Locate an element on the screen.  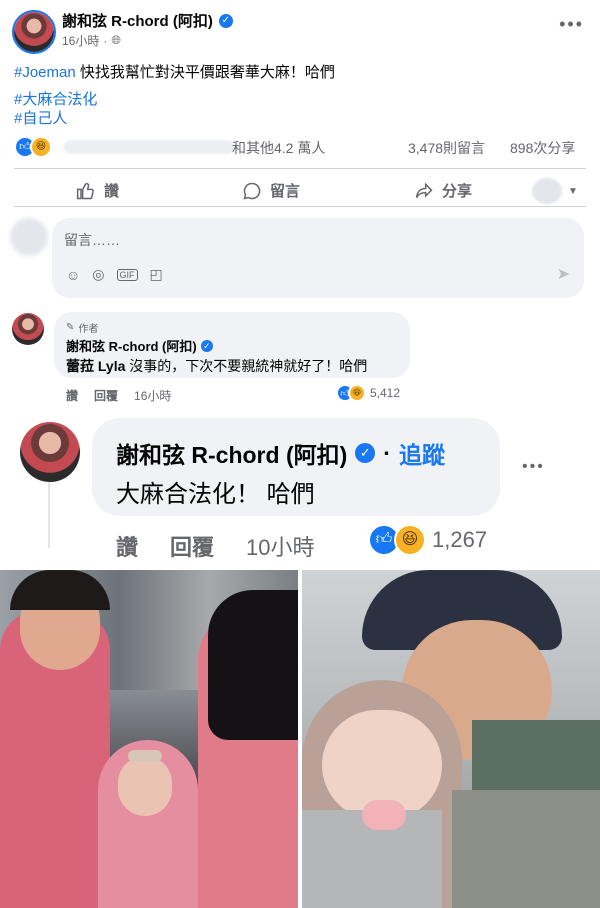
viewer-avatar is located at coordinates (29, 237).